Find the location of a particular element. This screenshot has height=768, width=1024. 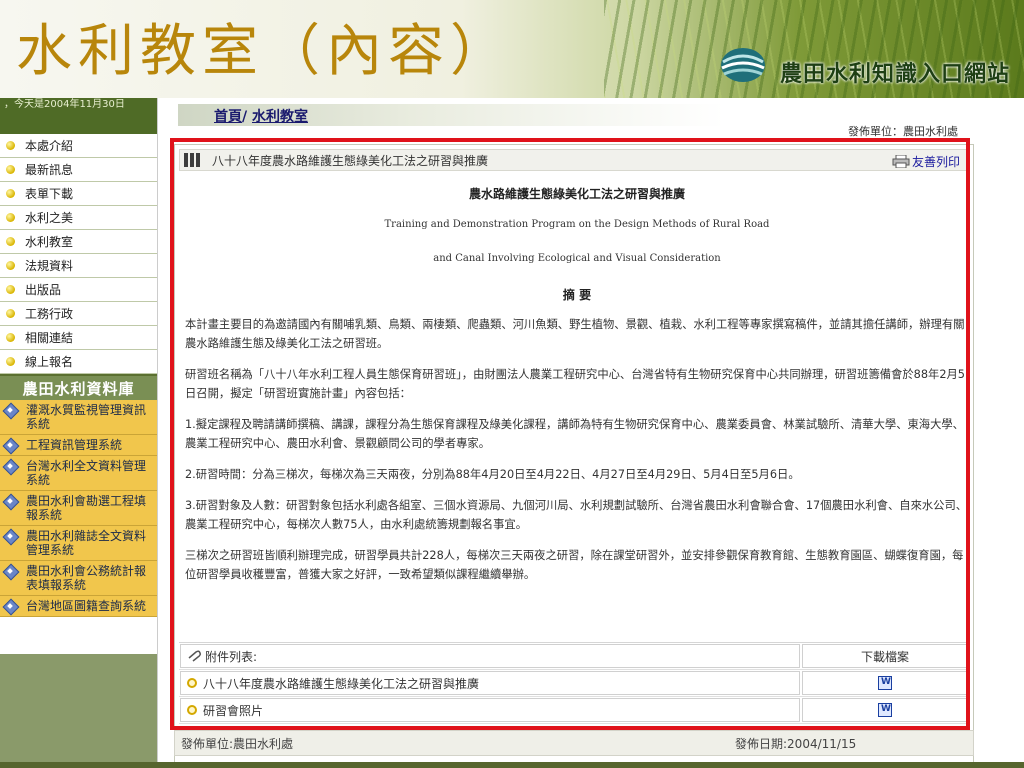

attachment-header-row: 附件列表: 下載檔案 is located at coordinates (574, 656).